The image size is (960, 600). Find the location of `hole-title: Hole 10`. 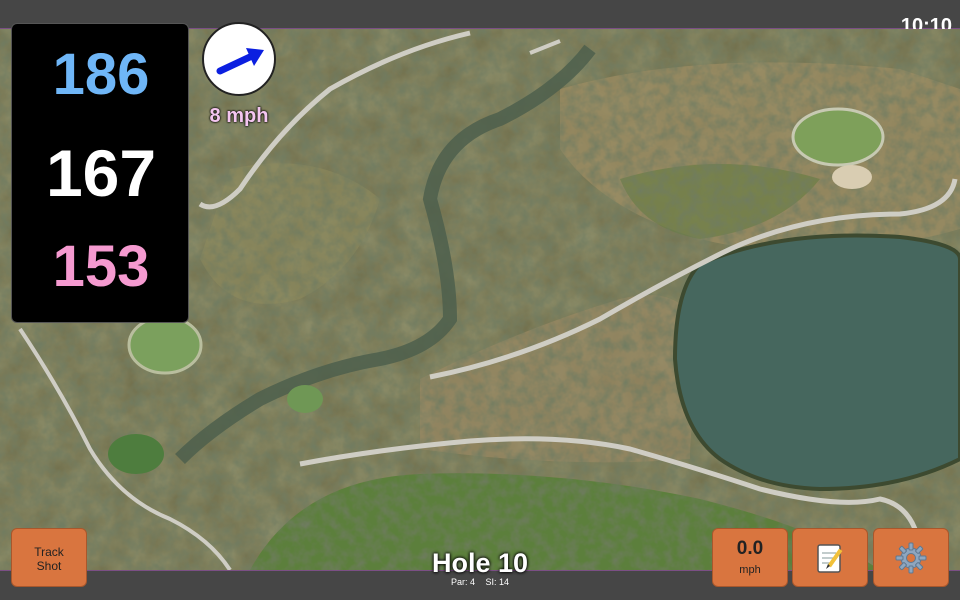

hole-title: Hole 10 is located at coordinates (480, 563).